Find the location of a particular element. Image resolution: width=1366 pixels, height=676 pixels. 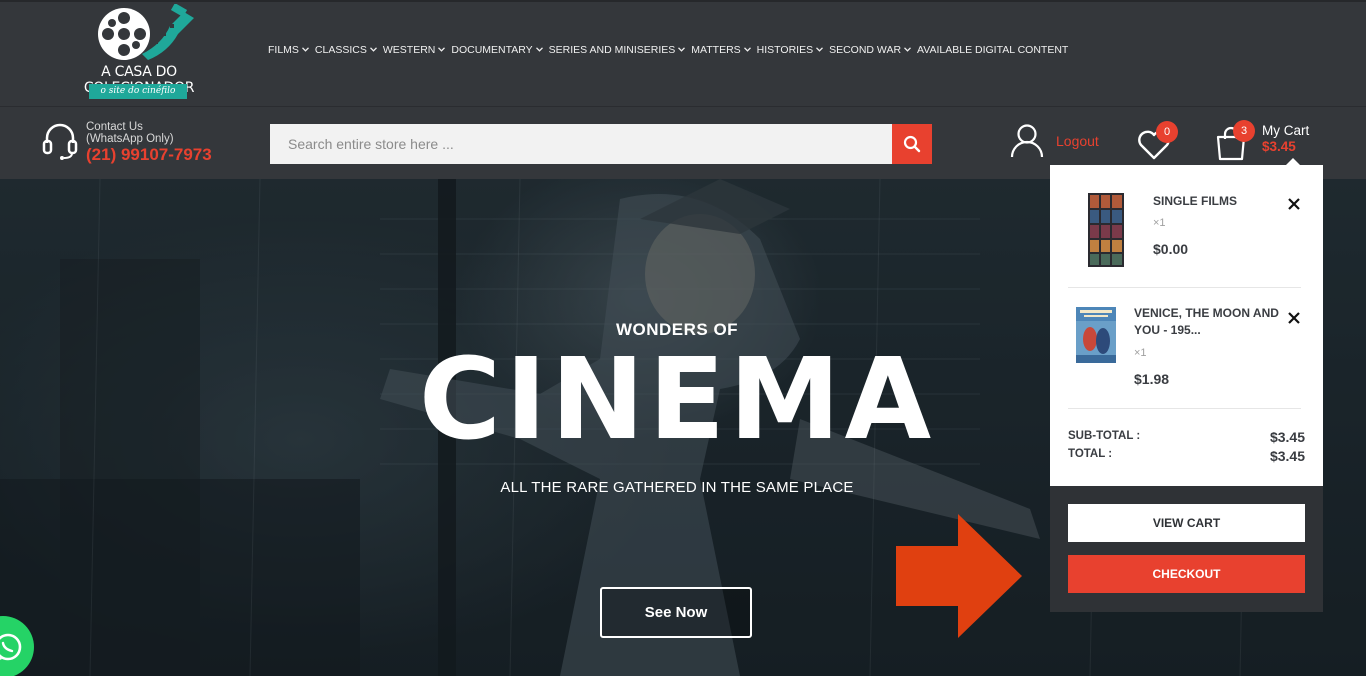

wishlist-count-badge: 0 is located at coordinates (1167, 132).